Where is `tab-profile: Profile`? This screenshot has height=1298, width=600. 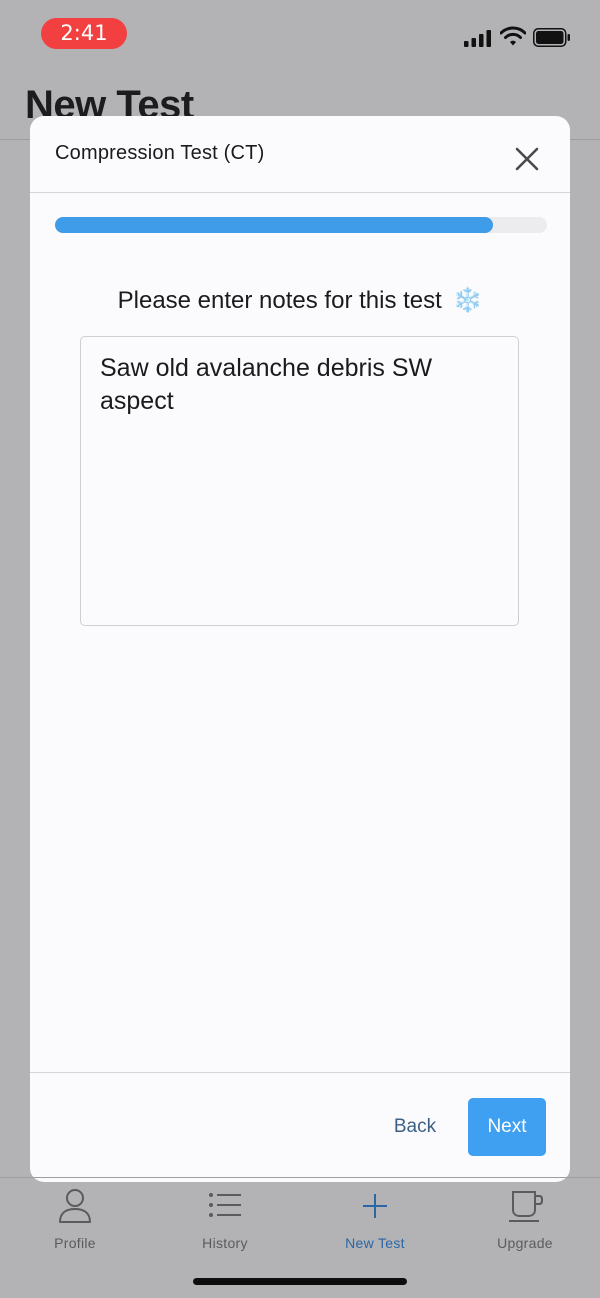 tab-profile: Profile is located at coordinates (75, 1218).